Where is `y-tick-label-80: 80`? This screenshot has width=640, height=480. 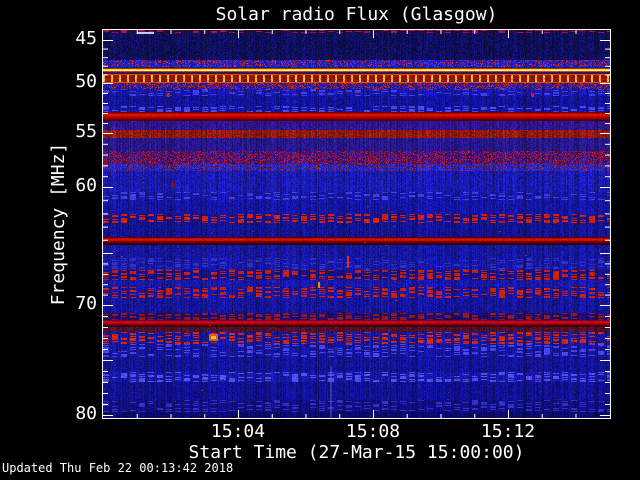
y-tick-label-80: 80 is located at coordinates (86, 413).